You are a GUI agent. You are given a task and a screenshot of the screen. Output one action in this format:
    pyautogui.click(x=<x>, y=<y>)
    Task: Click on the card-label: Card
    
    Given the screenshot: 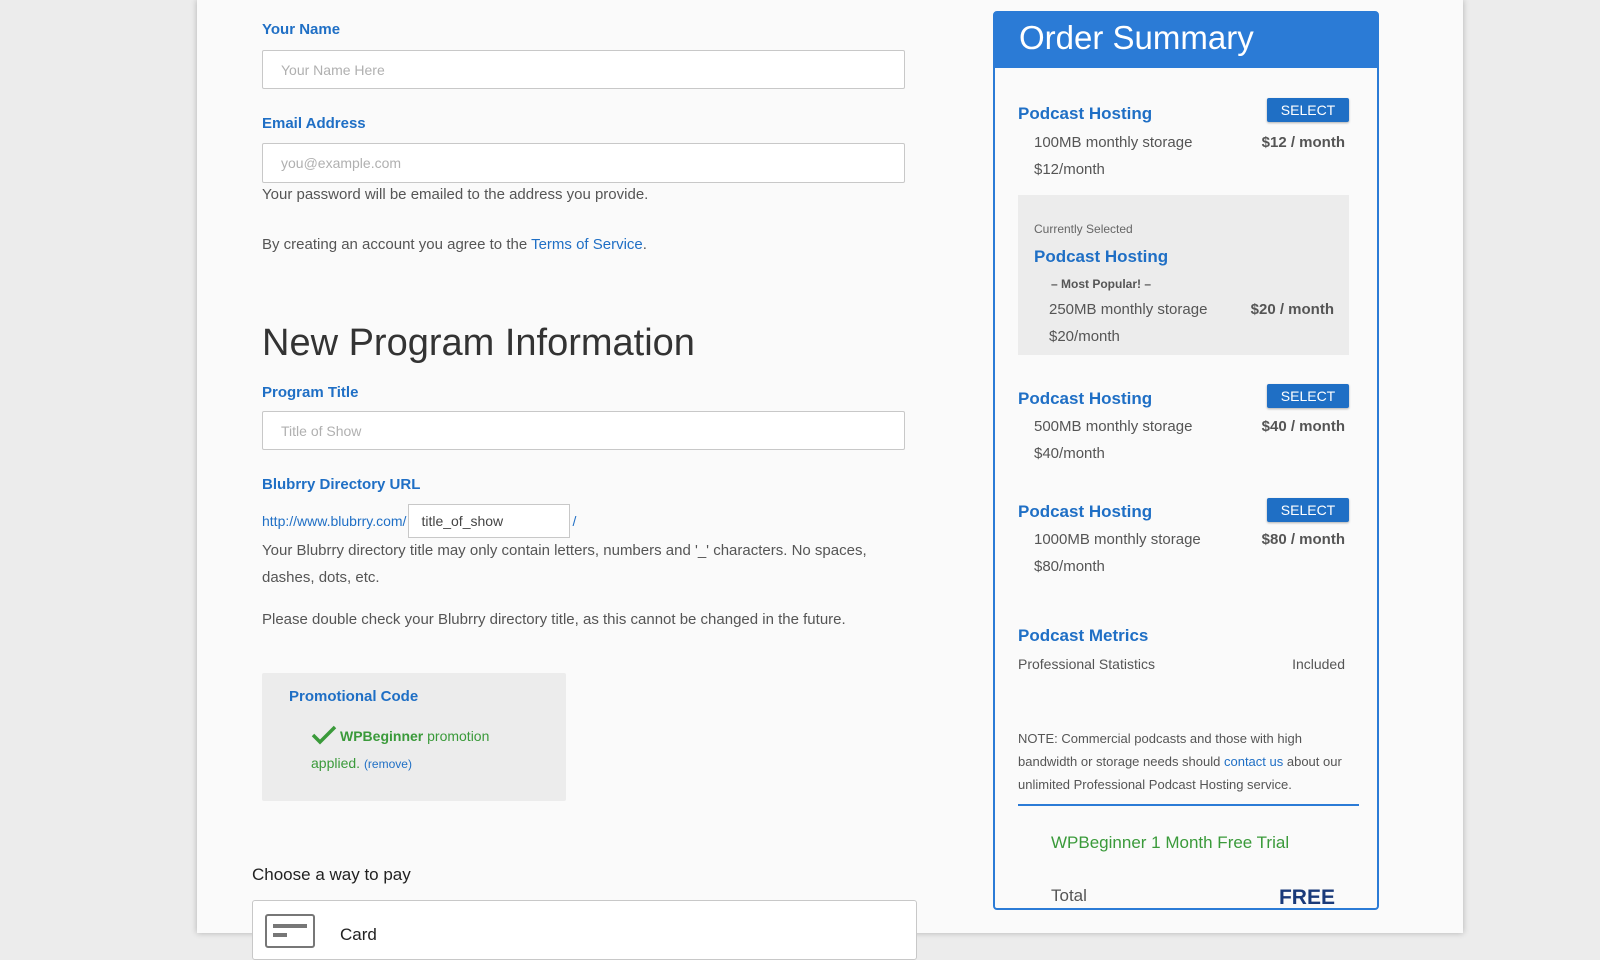 What is the action you would take?
    pyautogui.click(x=358, y=934)
    